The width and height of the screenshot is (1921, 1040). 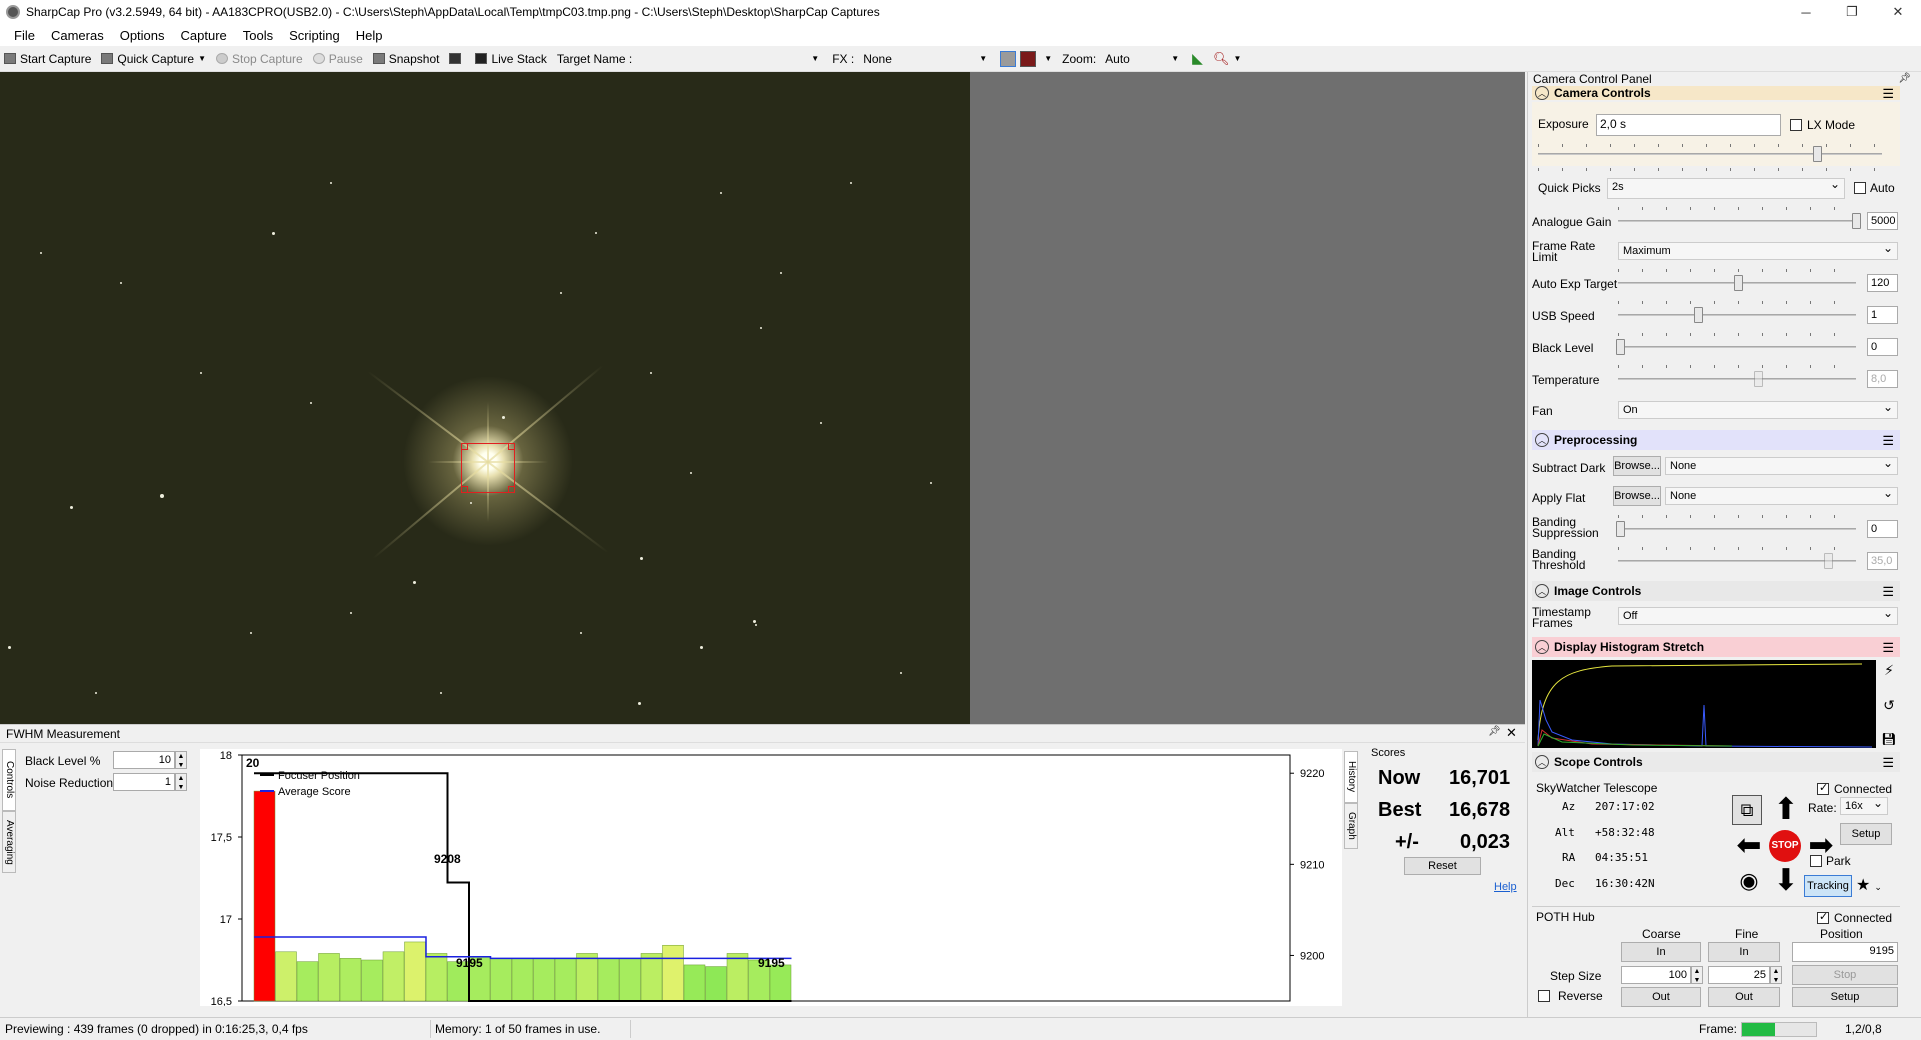 What do you see at coordinates (405, 59) in the screenshot?
I see `snapshot-button: Snapshot` at bounding box center [405, 59].